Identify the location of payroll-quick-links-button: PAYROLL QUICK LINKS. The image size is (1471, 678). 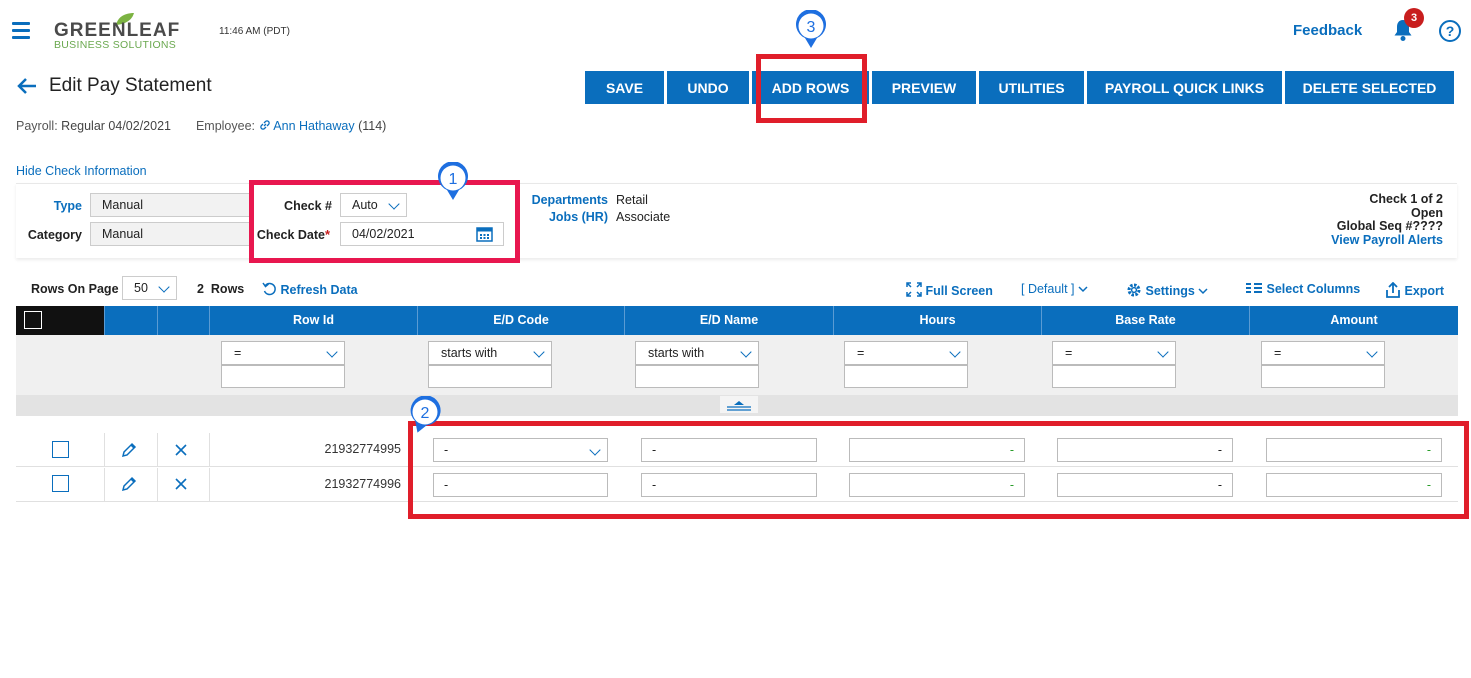
(1184, 87).